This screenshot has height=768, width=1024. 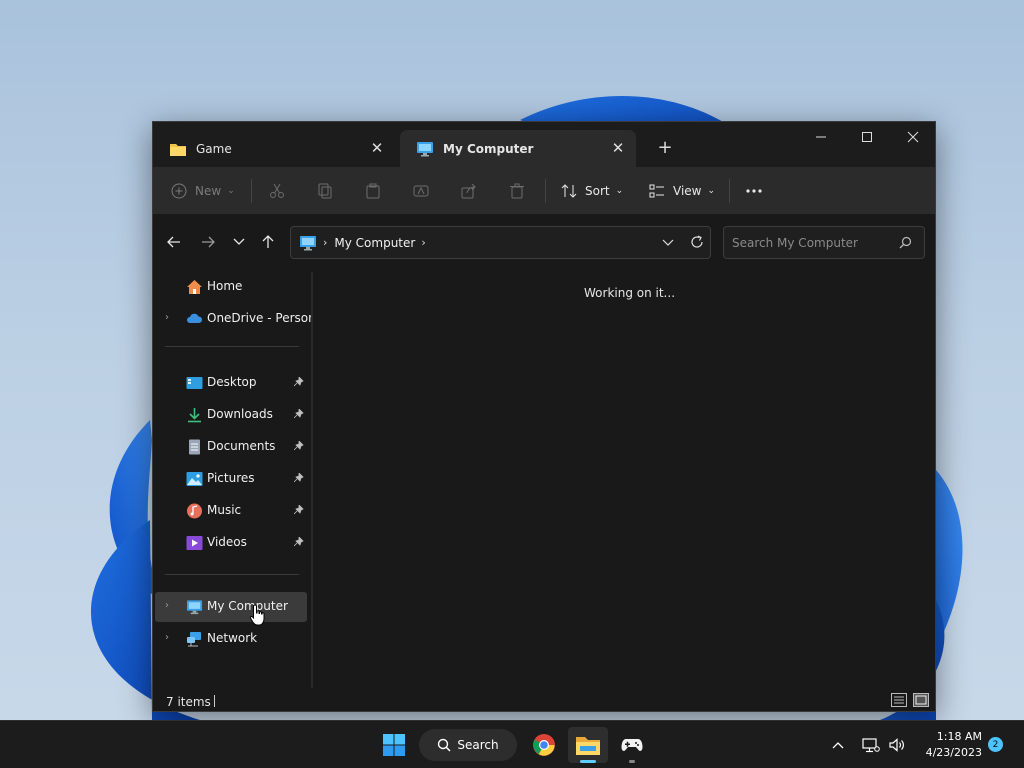 I want to click on forward-button, so click(x=208, y=242).